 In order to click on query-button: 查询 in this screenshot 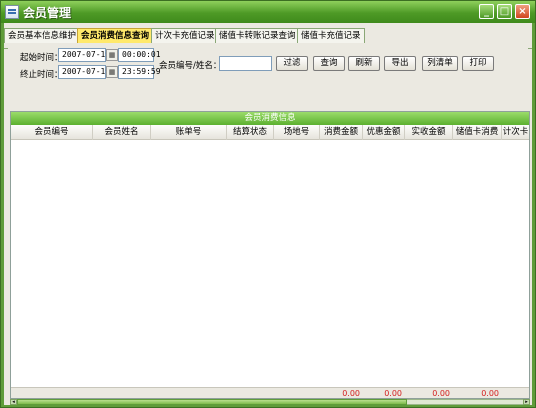, I will do `click(329, 63)`.